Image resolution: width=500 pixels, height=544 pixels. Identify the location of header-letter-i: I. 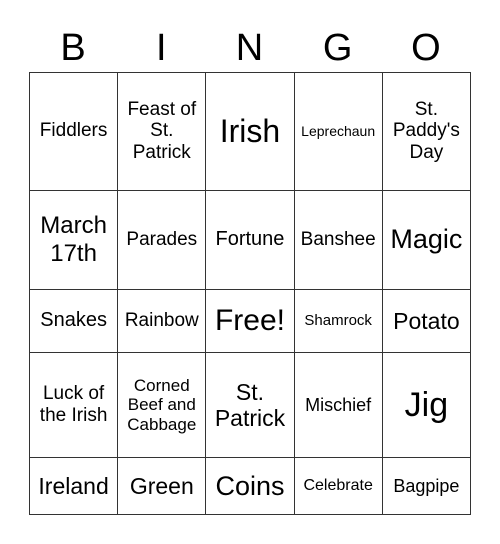
(161, 48).